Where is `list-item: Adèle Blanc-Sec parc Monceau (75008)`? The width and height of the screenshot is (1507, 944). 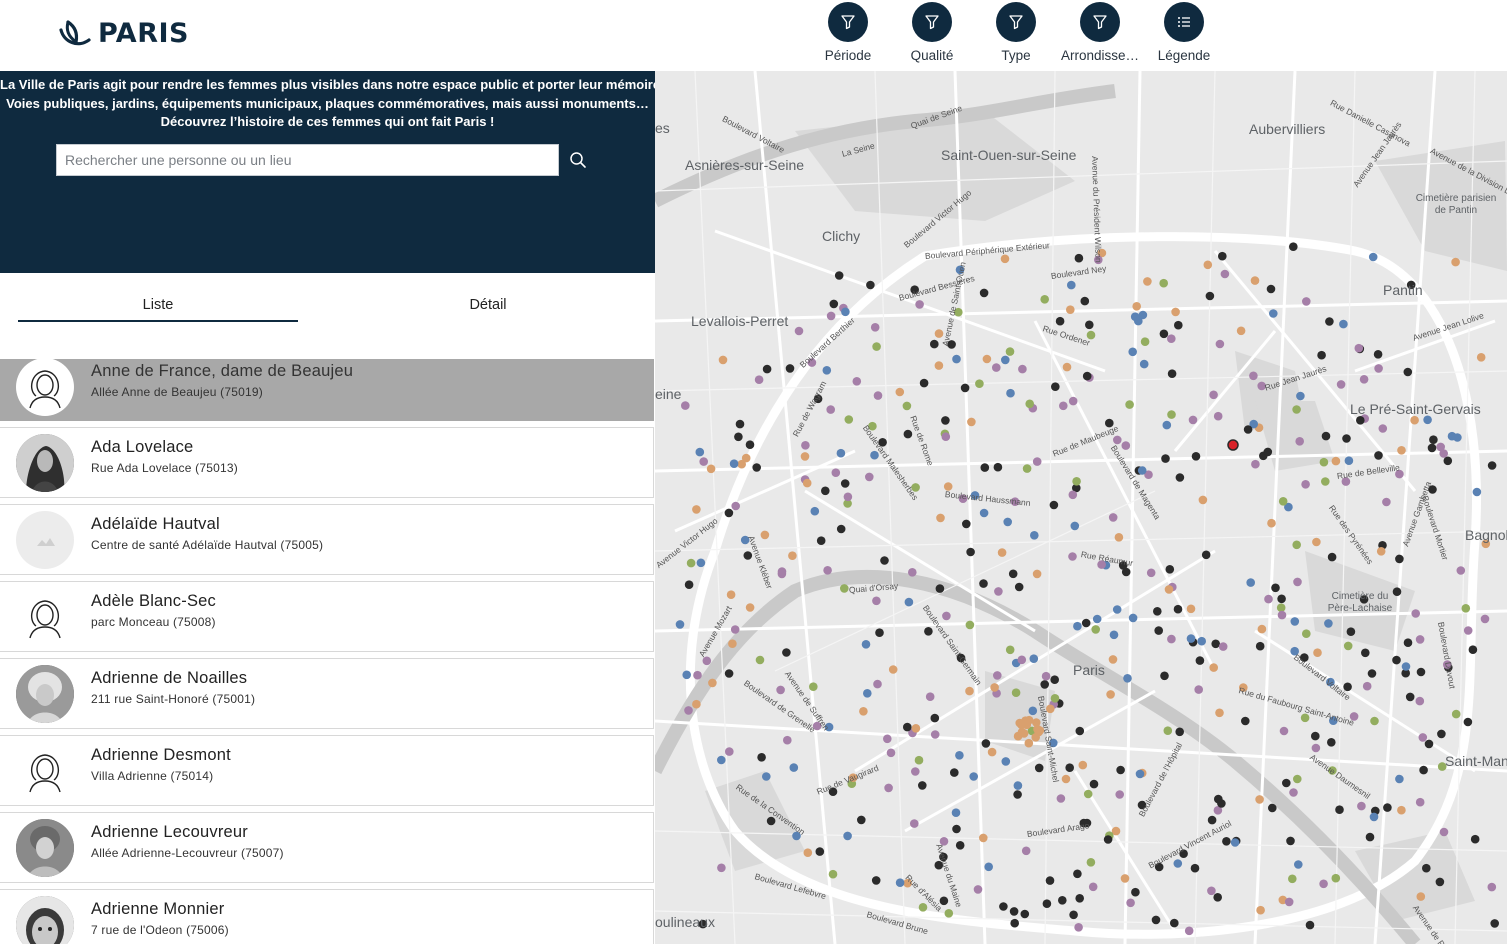 list-item: Adèle Blanc-Sec parc Monceau (75008) is located at coordinates (327, 616).